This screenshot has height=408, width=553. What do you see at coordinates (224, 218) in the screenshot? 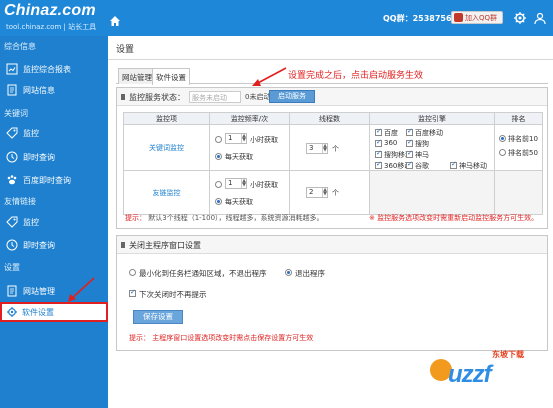
I see `monitor-tip: 提示： 默认3个线程（1-100），线程越多，系统资源消耗越多。` at bounding box center [224, 218].